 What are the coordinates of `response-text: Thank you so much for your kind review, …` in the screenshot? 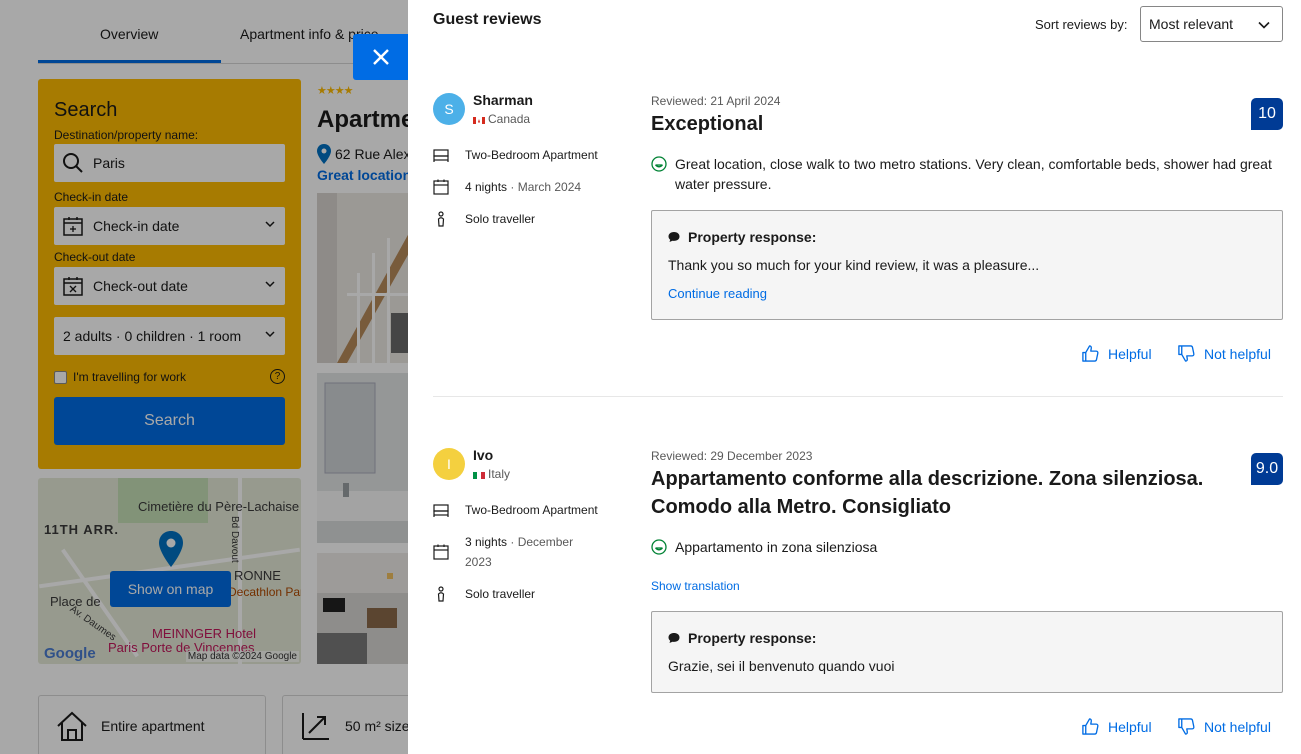 It's located at (854, 265).